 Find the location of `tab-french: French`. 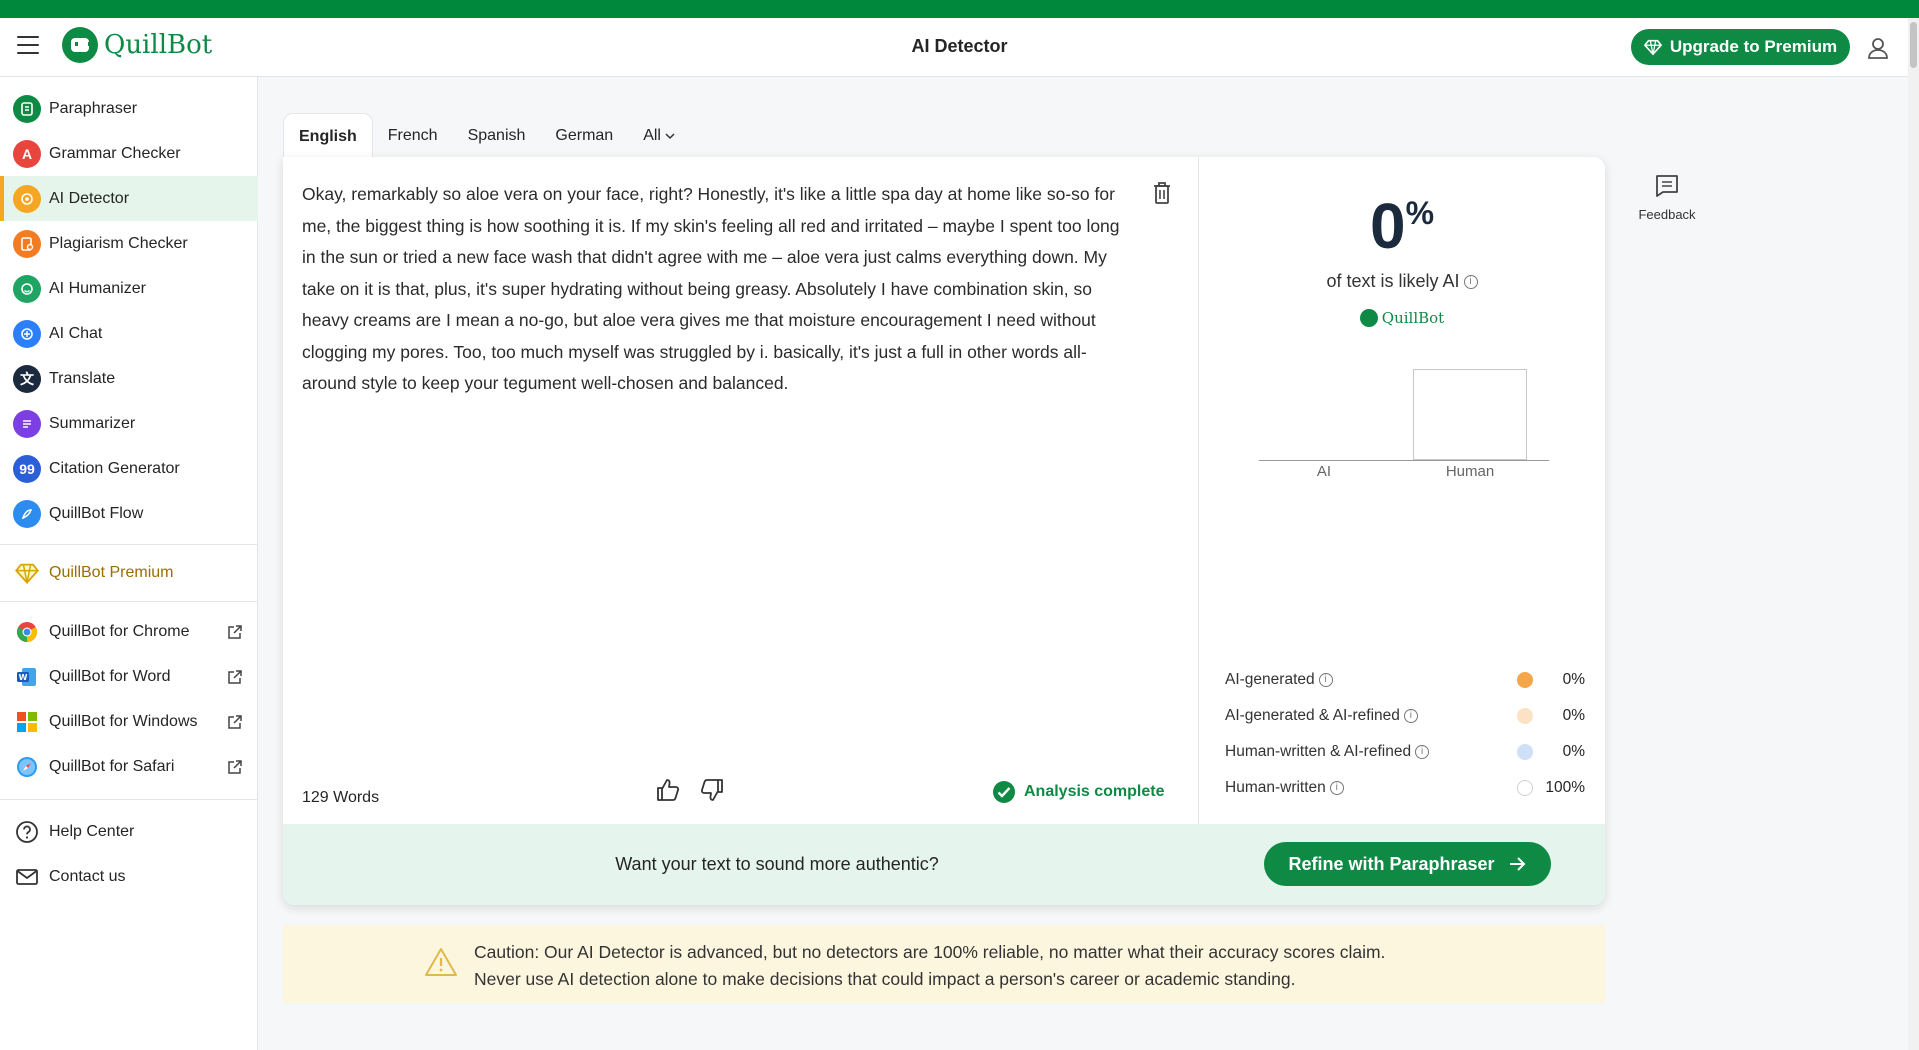

tab-french: French is located at coordinates (413, 136).